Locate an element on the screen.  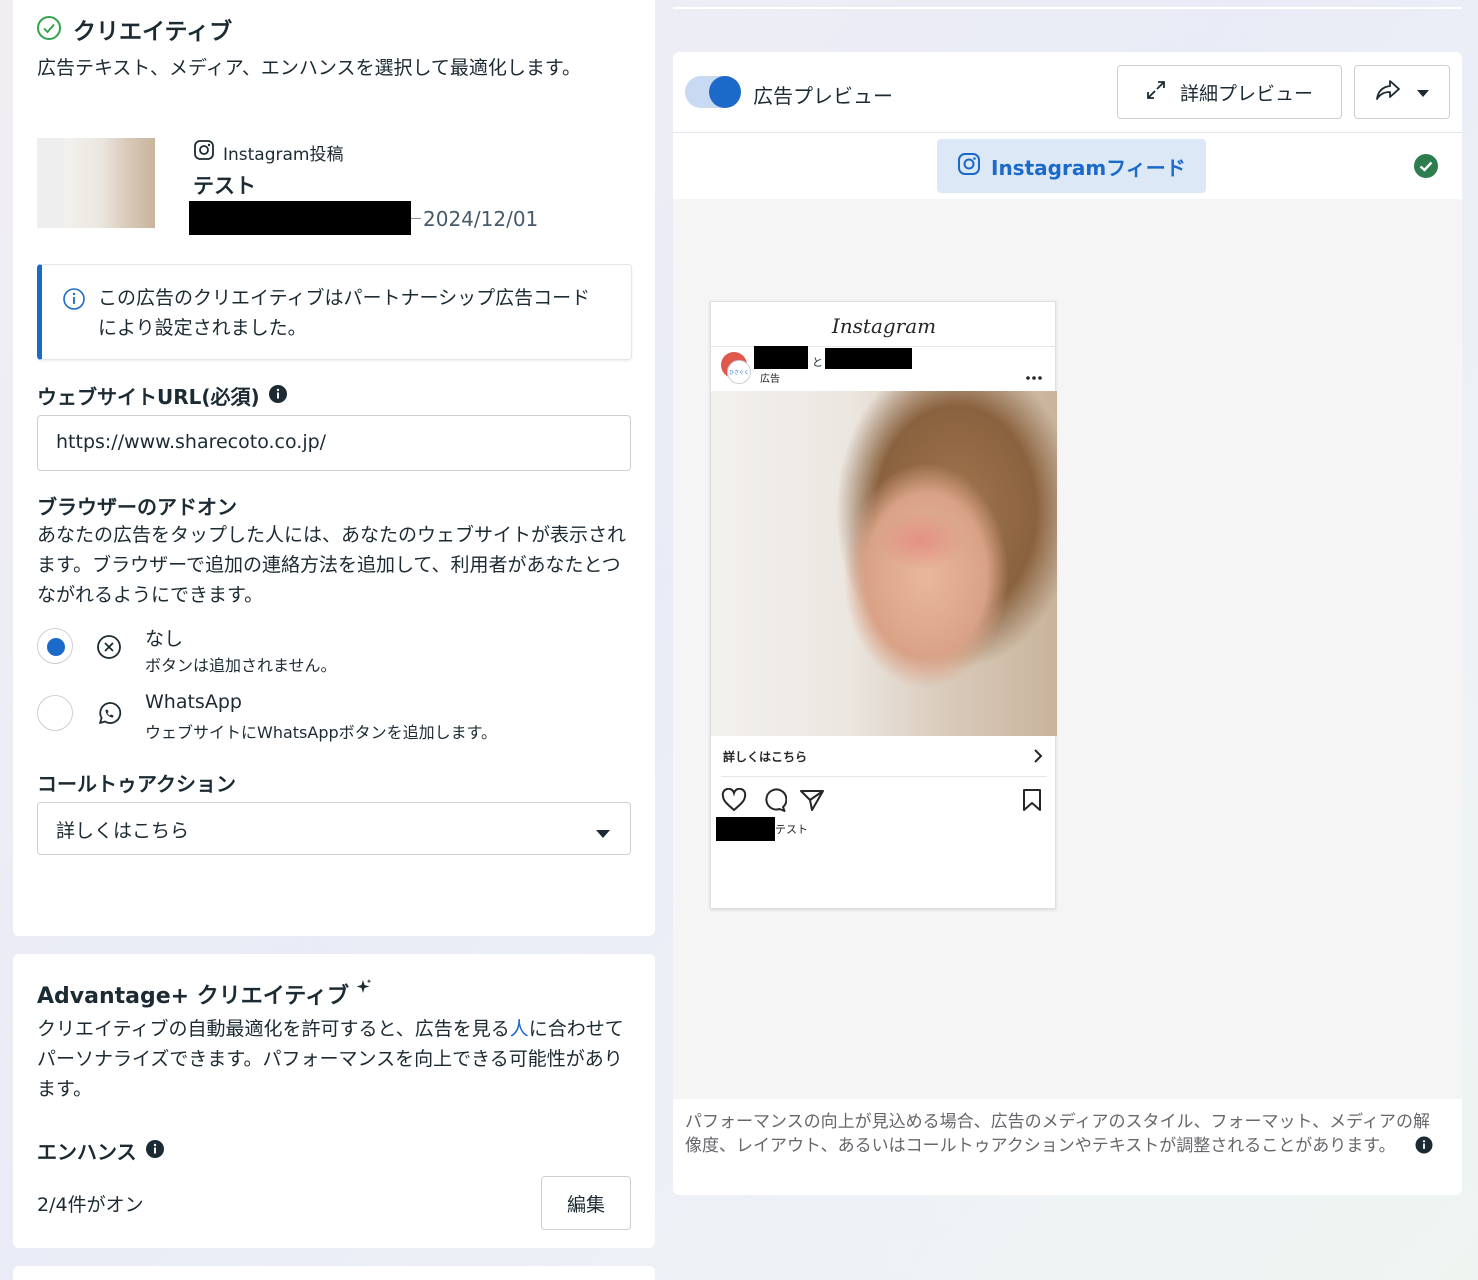
tab-instagram-feed: Instagramフィード is located at coordinates (1071, 166).